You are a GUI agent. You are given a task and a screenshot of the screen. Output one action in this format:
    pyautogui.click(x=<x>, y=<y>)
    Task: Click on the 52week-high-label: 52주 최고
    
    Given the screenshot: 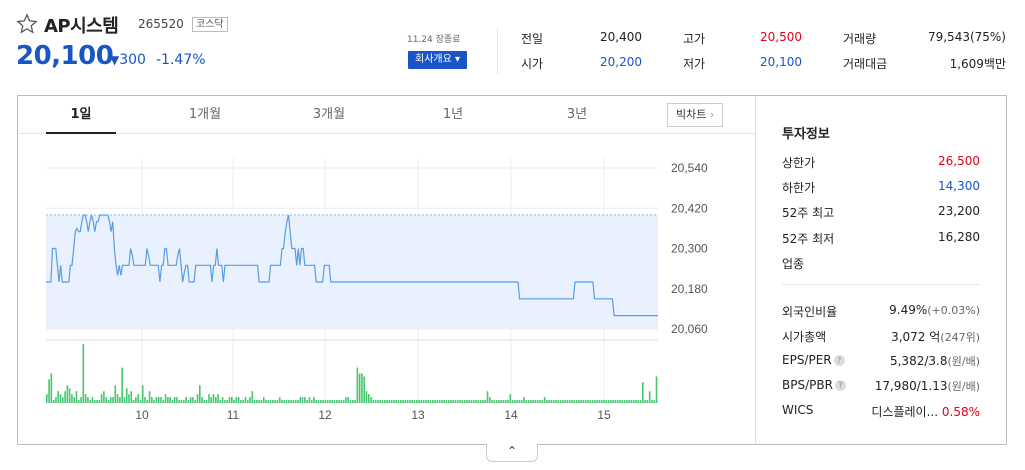 What is the action you would take?
    pyautogui.click(x=808, y=213)
    